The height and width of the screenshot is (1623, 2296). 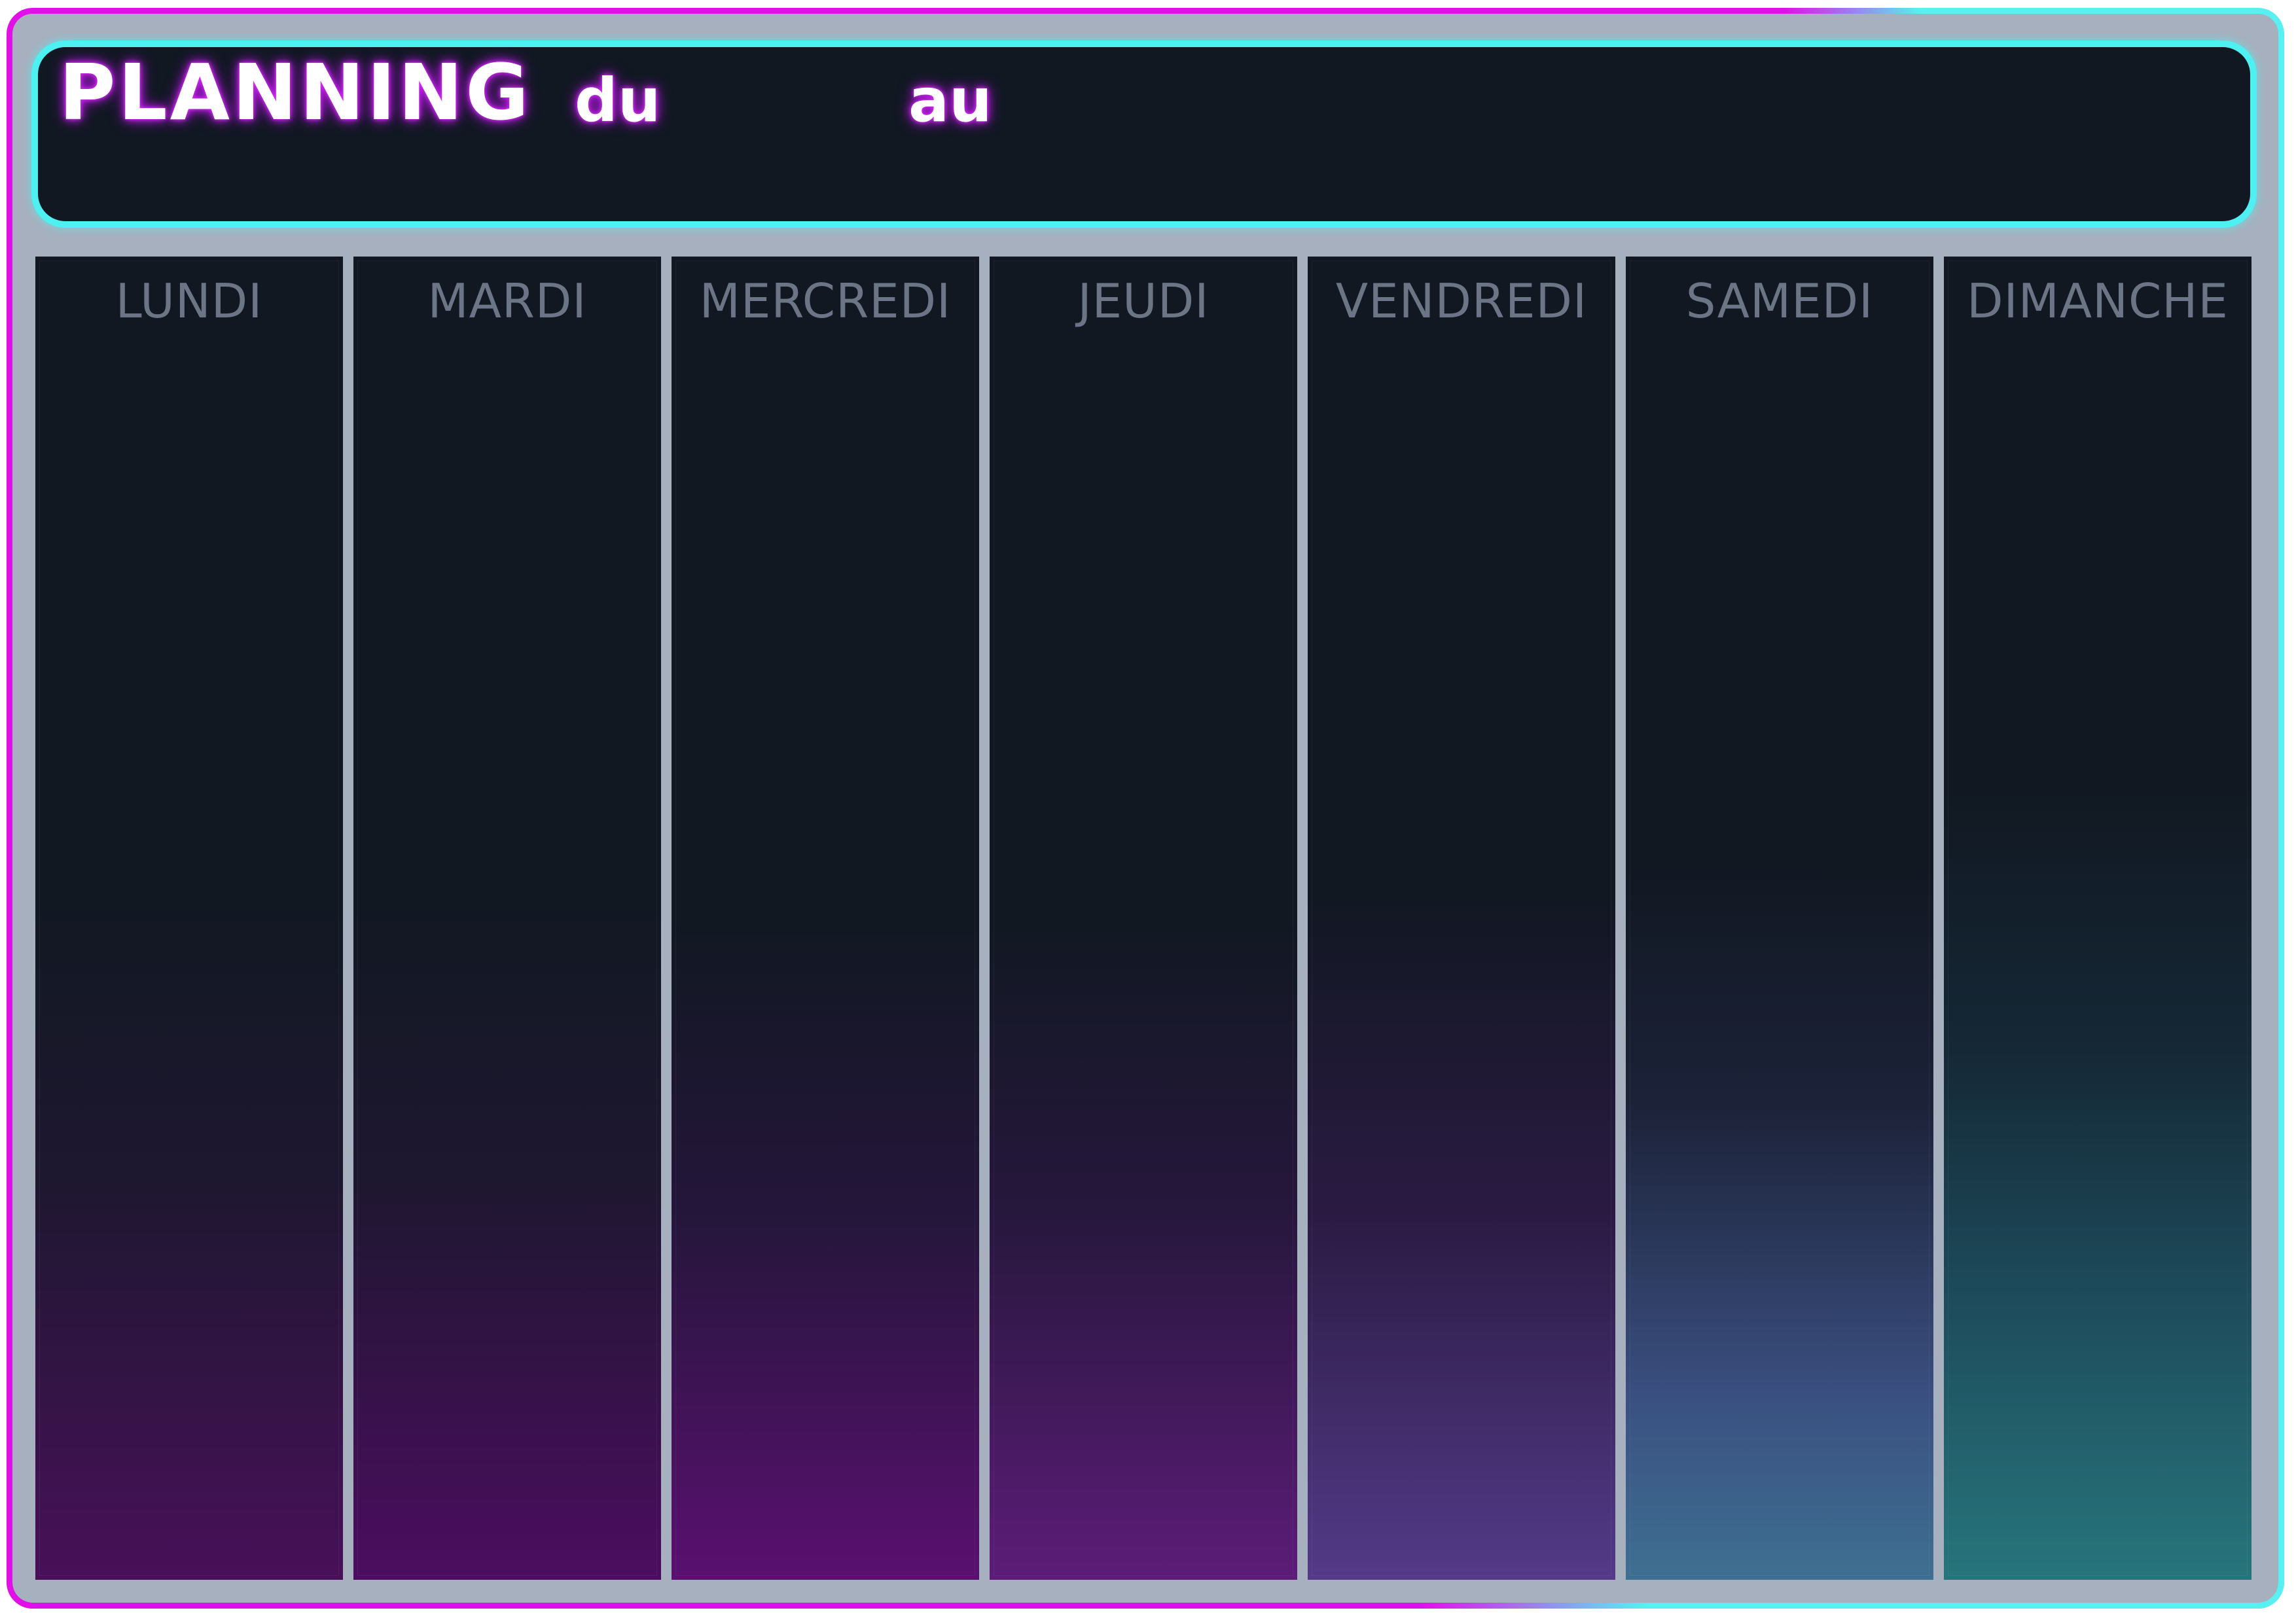 I want to click on day-column-mardi: MARDI, so click(x=507, y=918).